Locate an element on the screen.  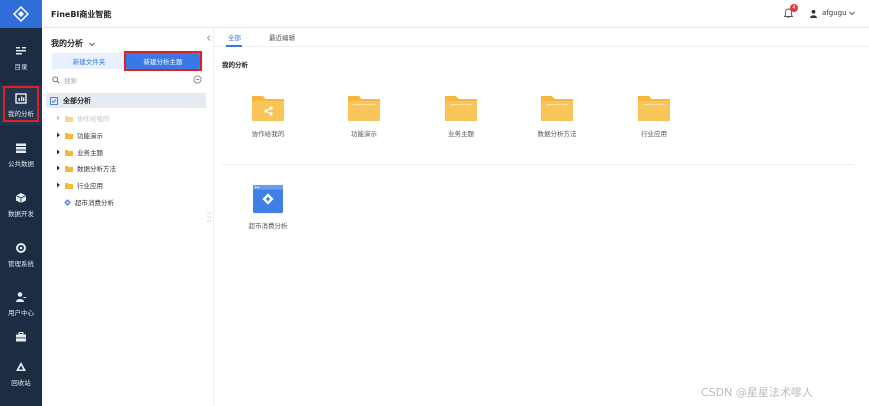
tree-item-label: 超市消费分析 is located at coordinates (94, 203).